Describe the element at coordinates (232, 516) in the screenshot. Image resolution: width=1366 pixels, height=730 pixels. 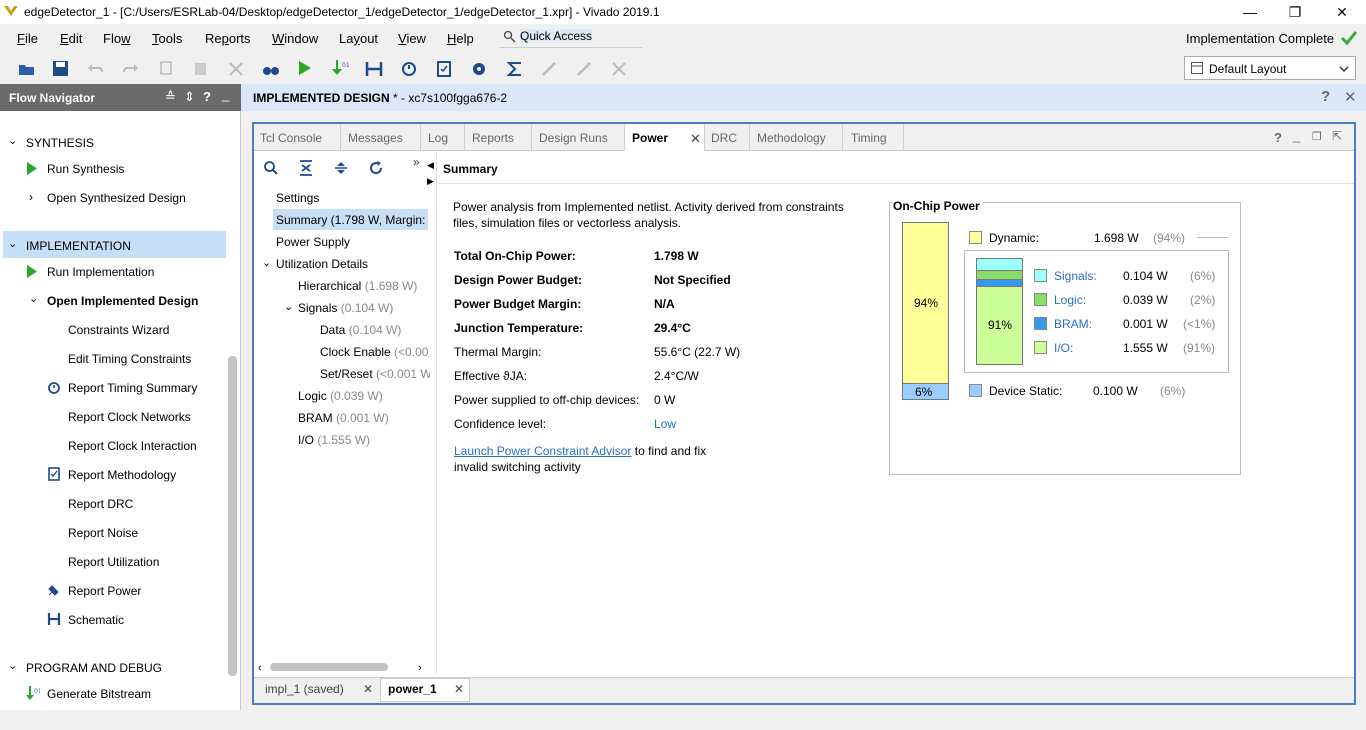
I see `flow-navigator-scrollbar` at that location.